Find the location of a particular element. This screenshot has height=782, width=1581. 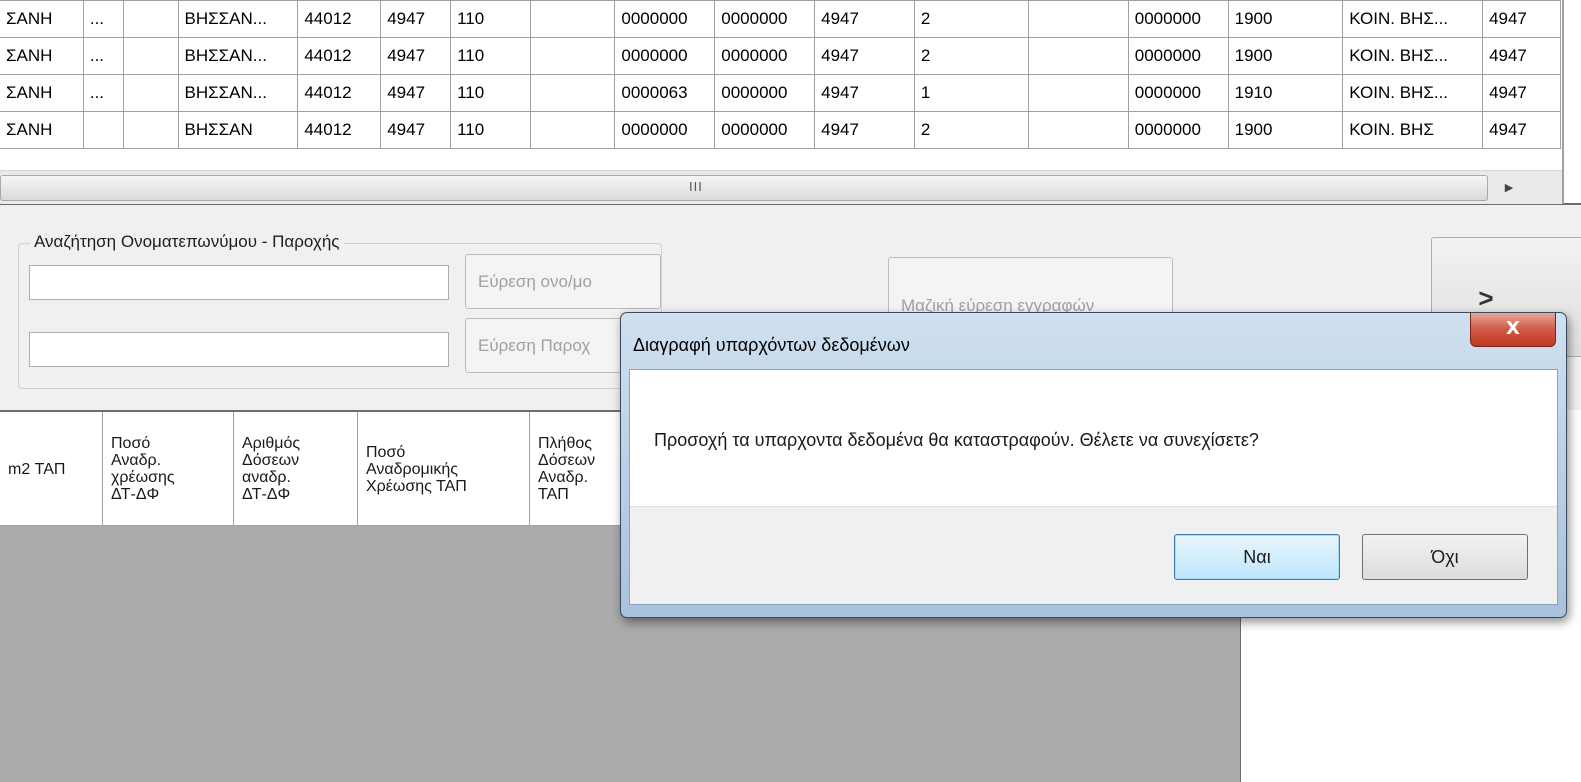

no-button: Όχι is located at coordinates (1445, 557).